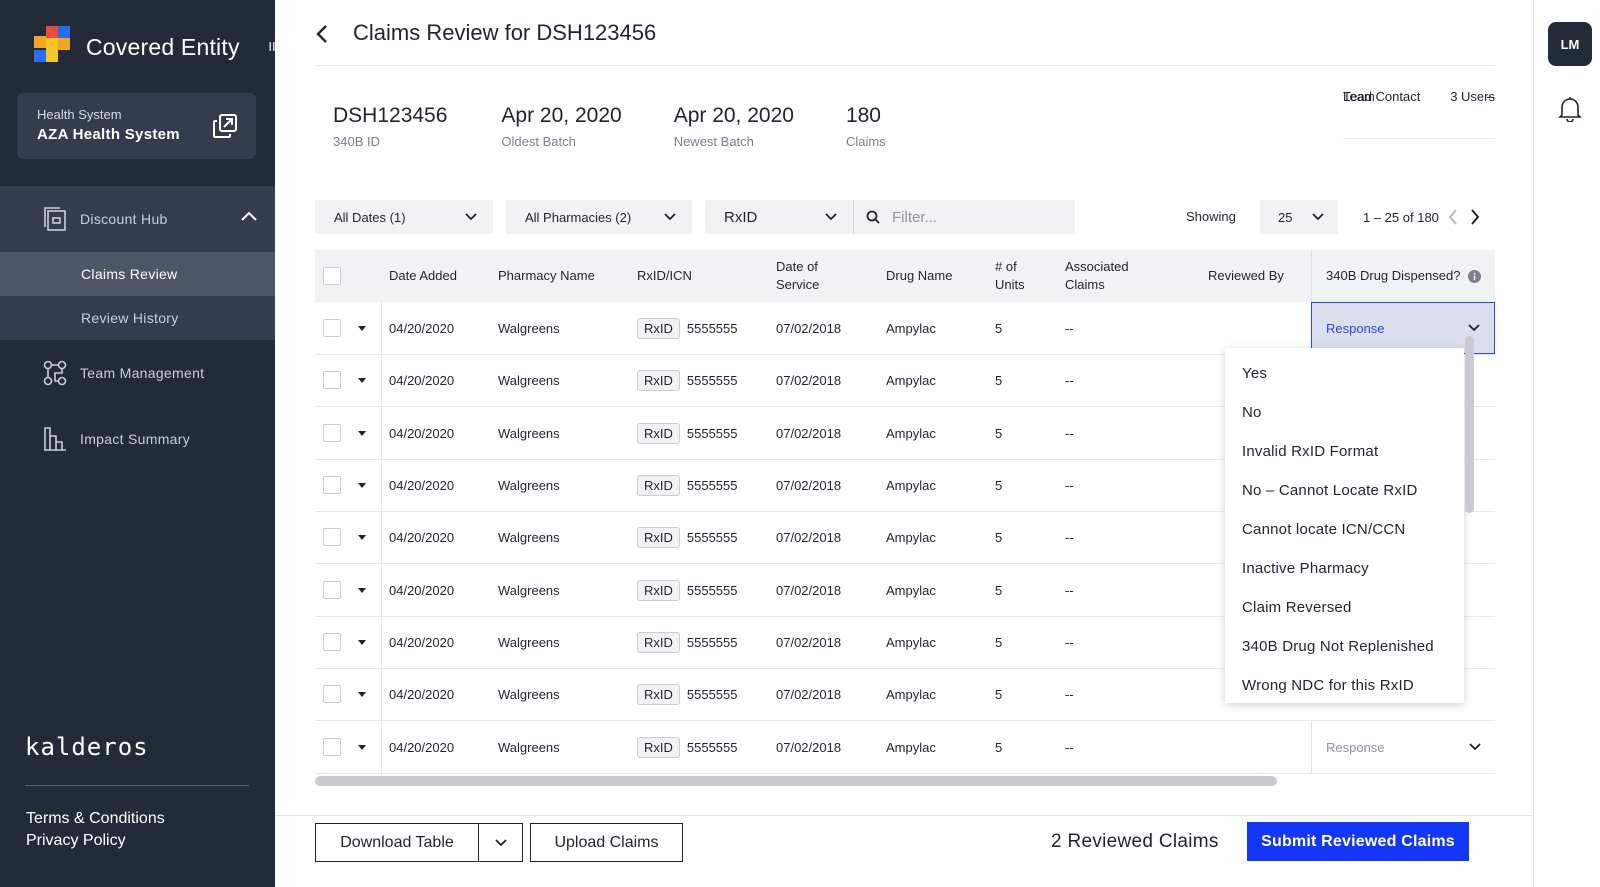 The height and width of the screenshot is (887, 1600). I want to click on sidebar-item-team-management: Team Management, so click(137, 373).